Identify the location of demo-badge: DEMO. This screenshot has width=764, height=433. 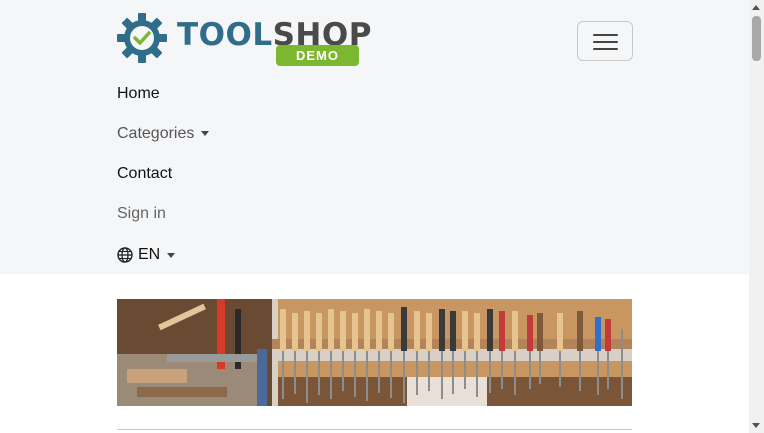
(317, 55).